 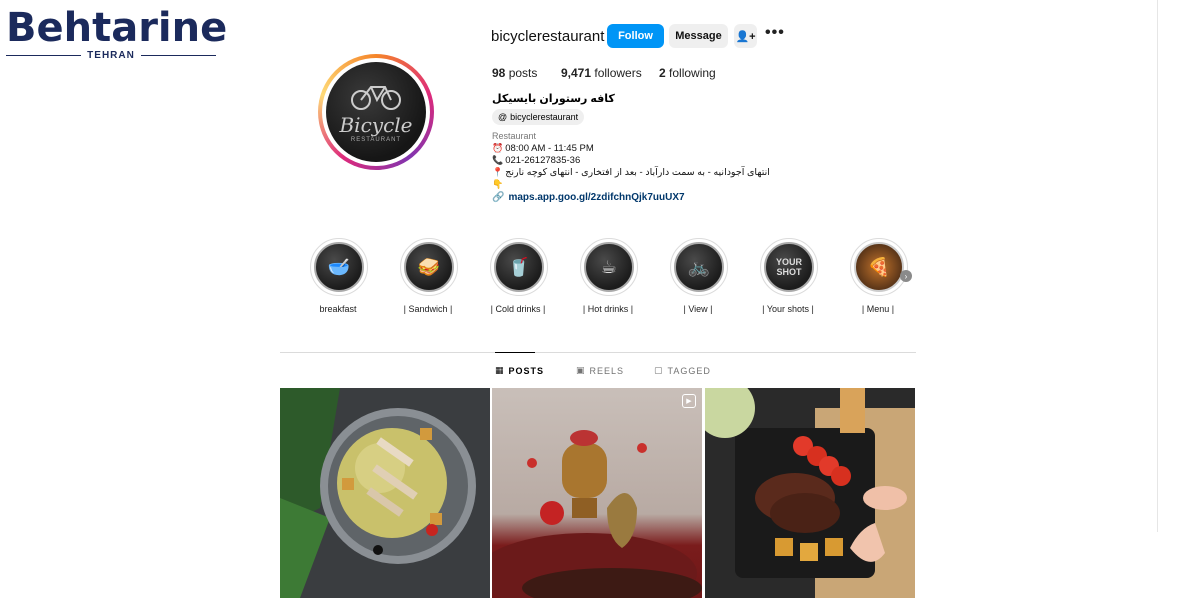 I want to click on highlight-label: | Sandwich |, so click(x=428, y=309).